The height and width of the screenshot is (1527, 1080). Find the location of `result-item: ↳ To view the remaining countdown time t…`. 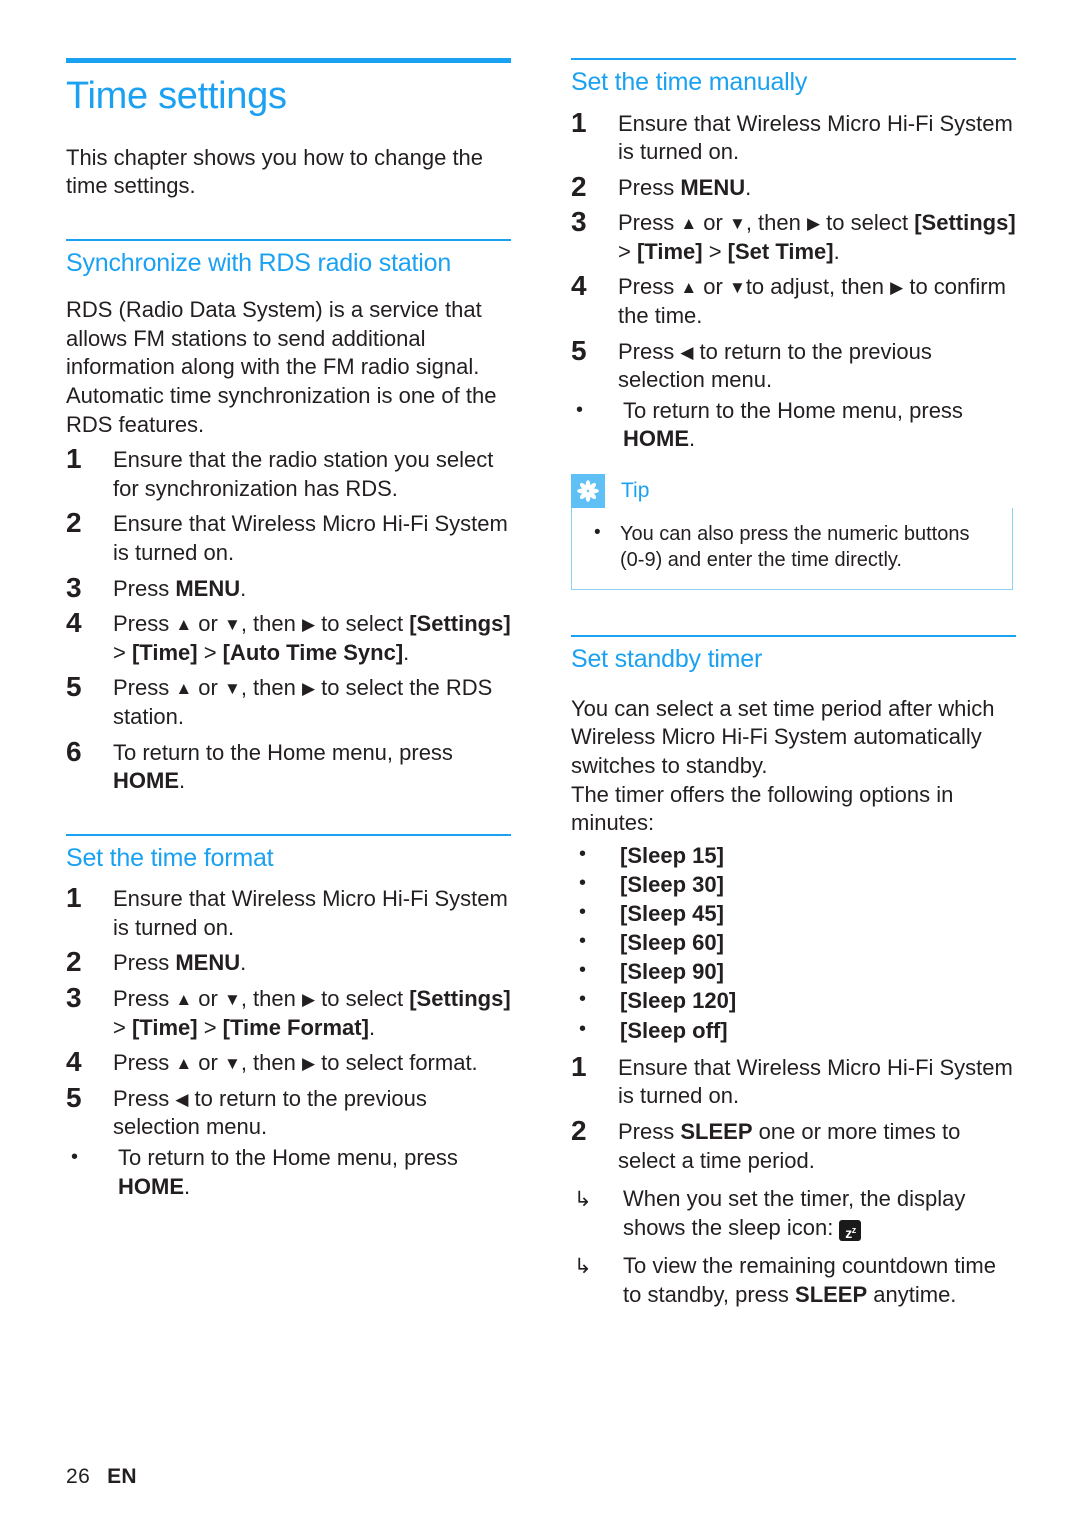

result-item: ↳ To view the remaining countdown time t… is located at coordinates (793, 1280).